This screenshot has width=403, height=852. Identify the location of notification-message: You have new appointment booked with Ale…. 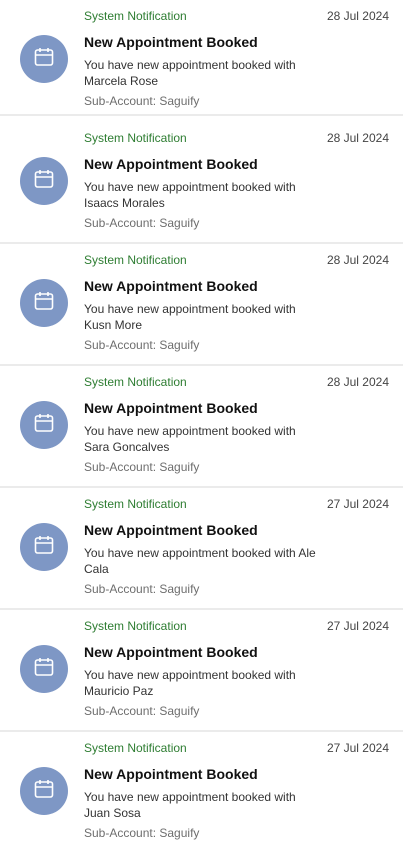
(200, 561).